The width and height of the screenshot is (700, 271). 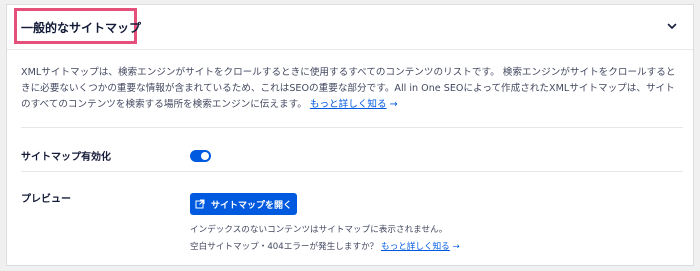 I want to click on learn-more-arrow: →, so click(x=393, y=104).